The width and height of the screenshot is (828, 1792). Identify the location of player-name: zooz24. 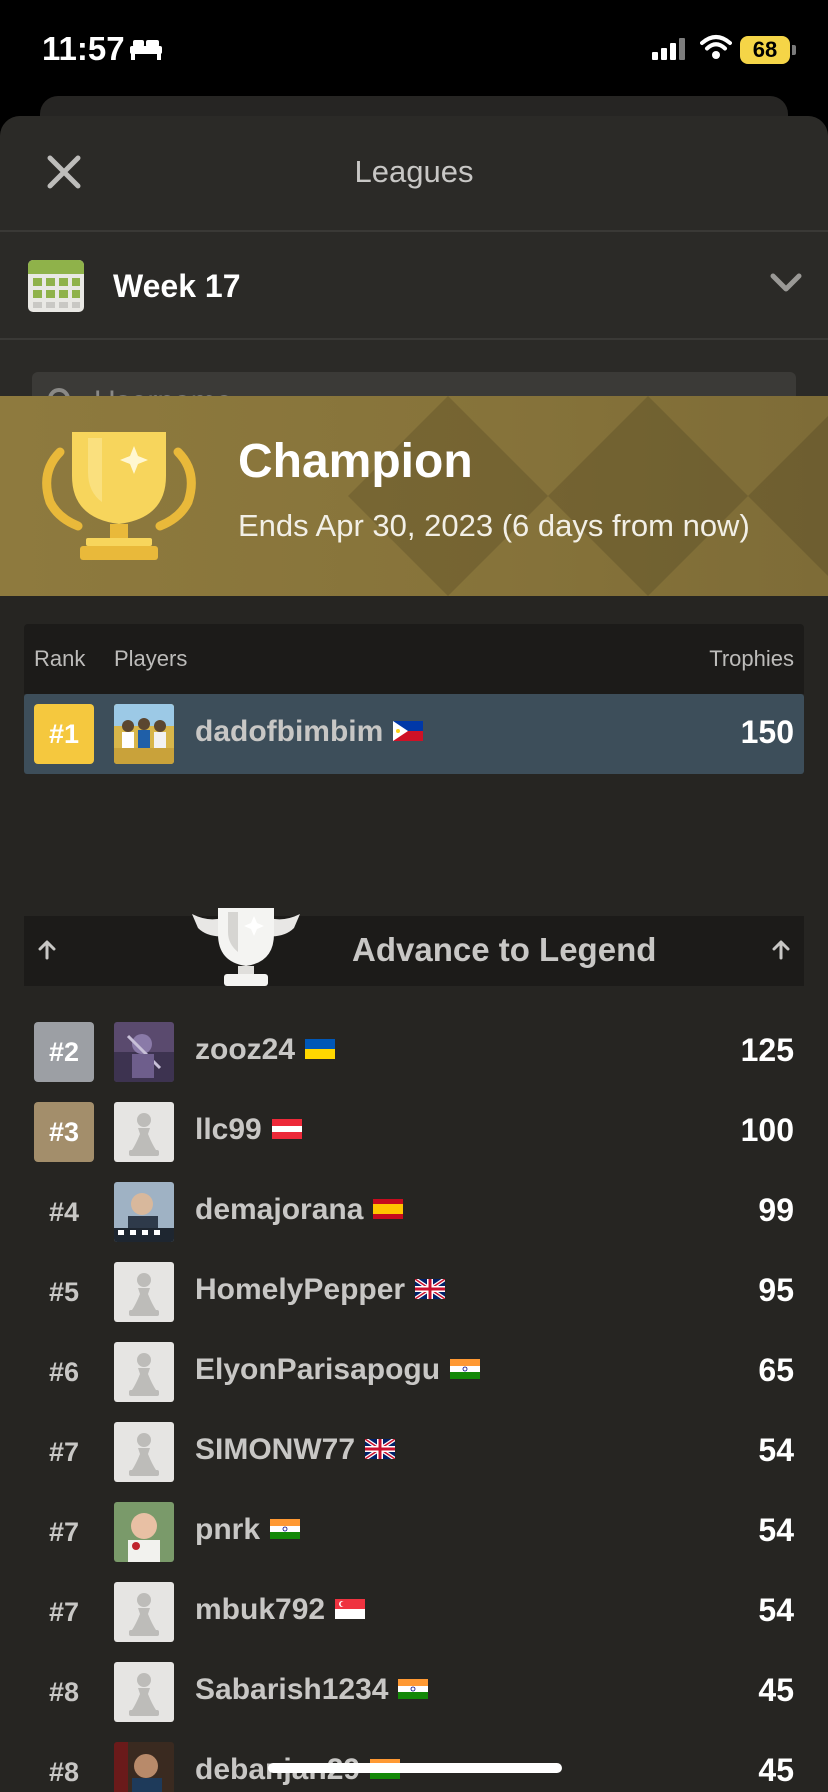
(265, 1050).